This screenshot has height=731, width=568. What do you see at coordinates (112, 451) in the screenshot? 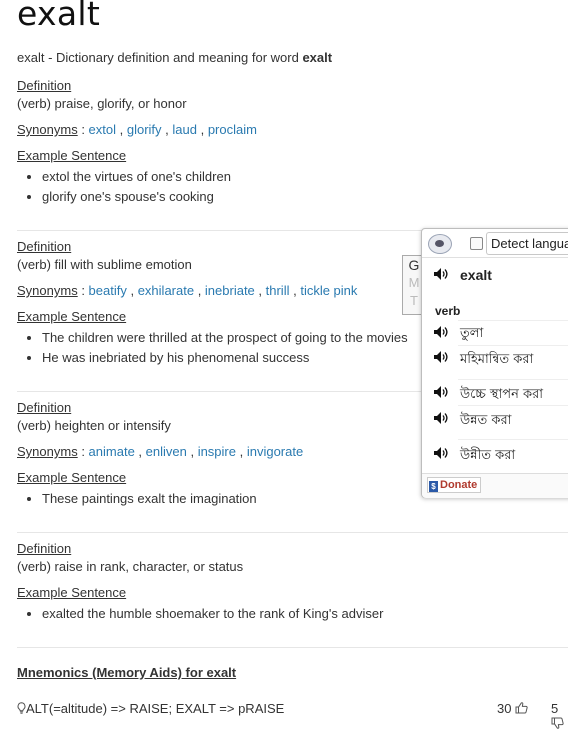
I see `synonym-link: animate` at bounding box center [112, 451].